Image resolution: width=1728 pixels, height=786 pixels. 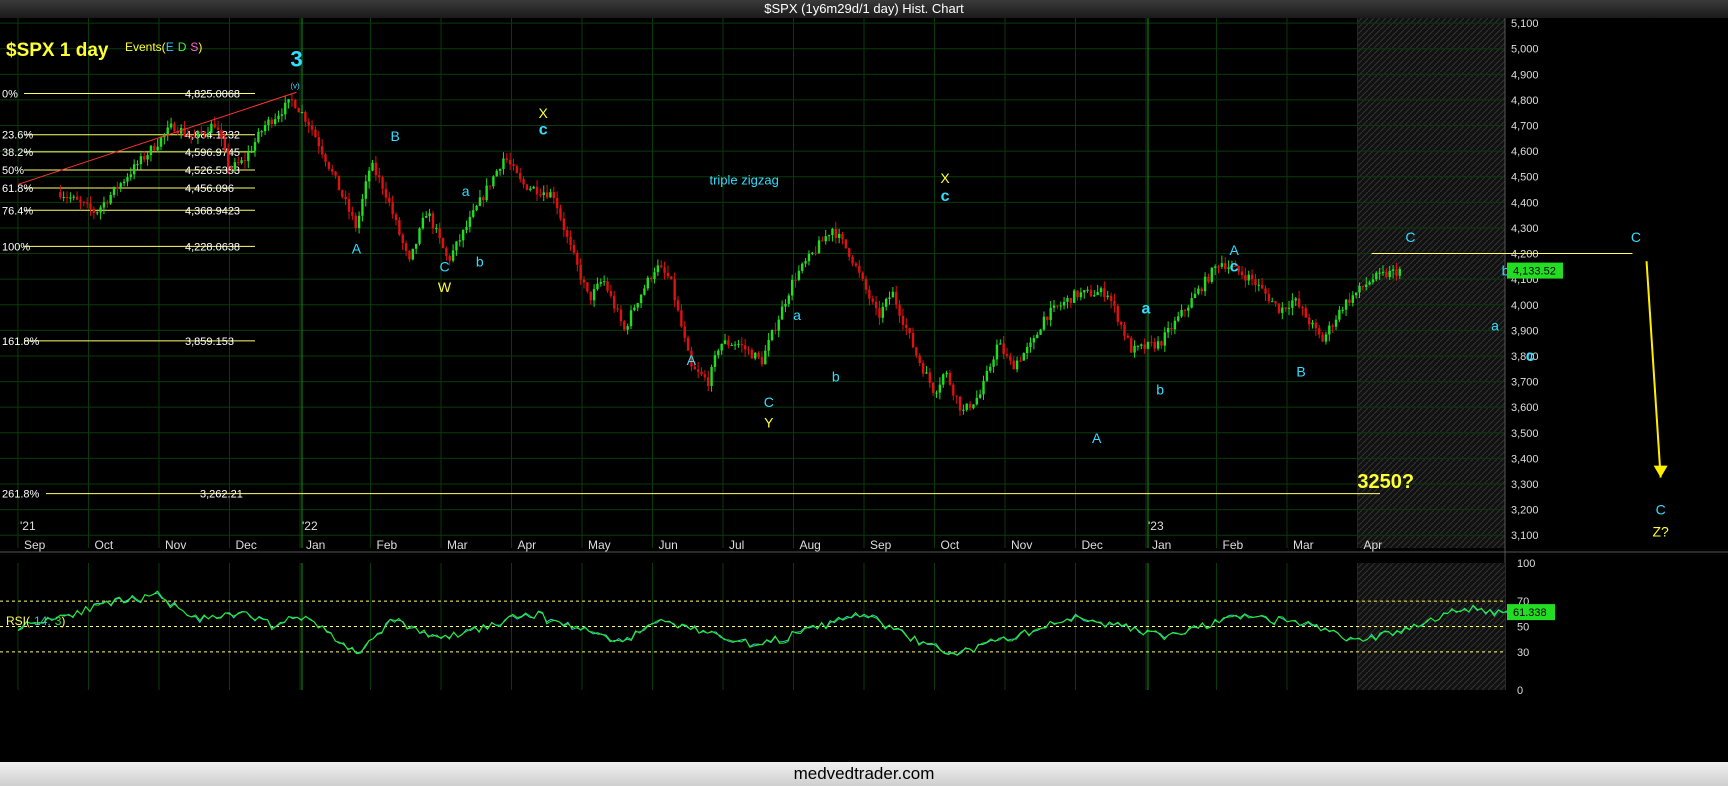 What do you see at coordinates (950, 545) in the screenshot?
I see `x-tick-label: Oct` at bounding box center [950, 545].